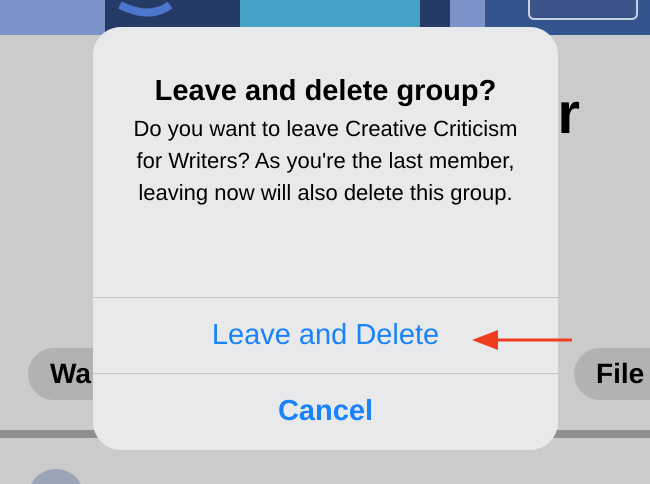 The width and height of the screenshot is (650, 484). I want to click on group-title-fragment: r, so click(568, 114).